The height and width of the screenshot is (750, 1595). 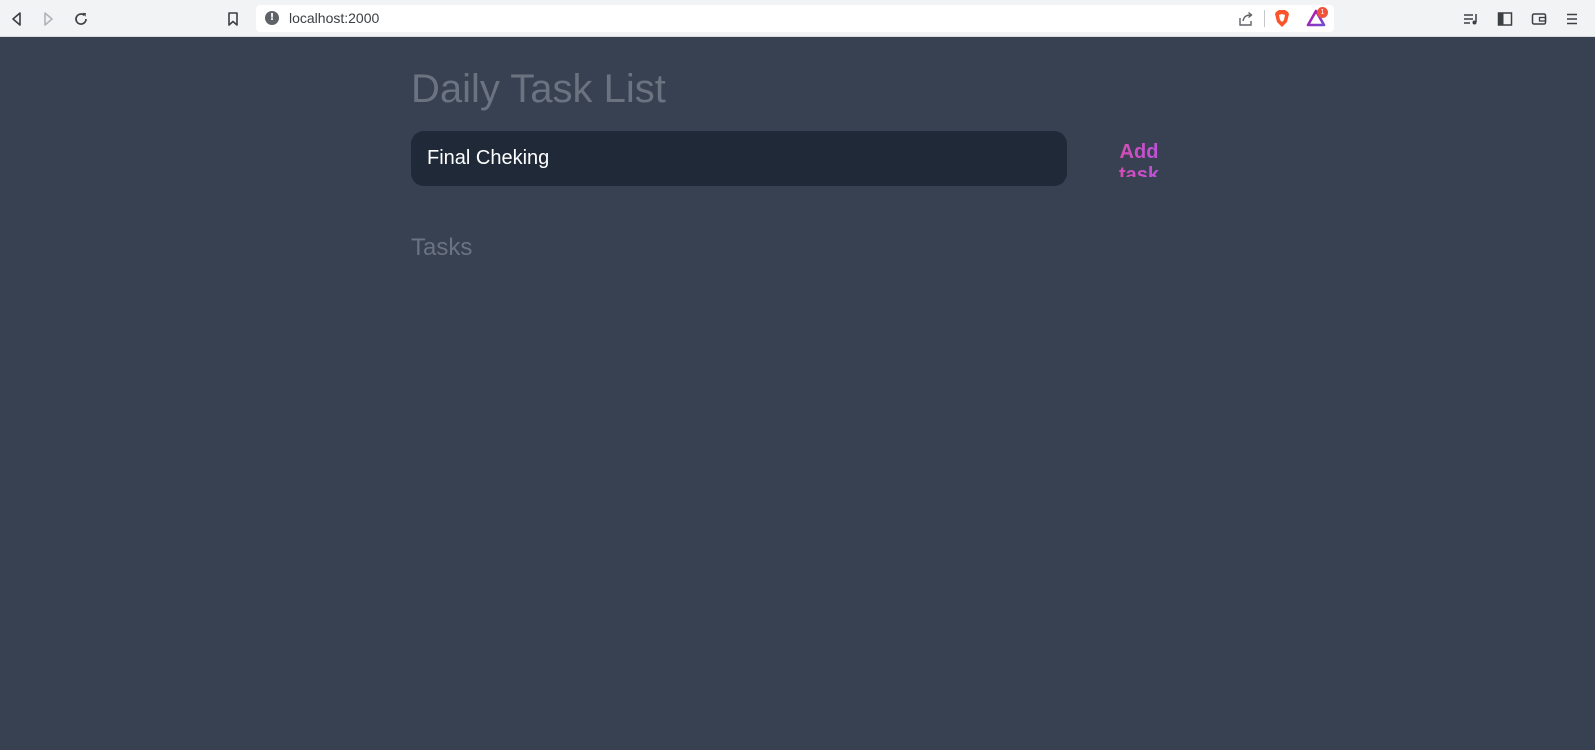 I want to click on brave-rewards-icon: 1, so click(x=1317, y=17).